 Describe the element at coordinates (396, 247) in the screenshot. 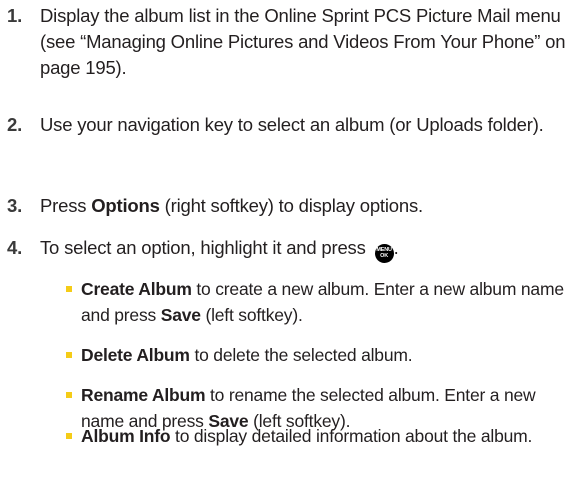

I see `step-text-post: .` at that location.